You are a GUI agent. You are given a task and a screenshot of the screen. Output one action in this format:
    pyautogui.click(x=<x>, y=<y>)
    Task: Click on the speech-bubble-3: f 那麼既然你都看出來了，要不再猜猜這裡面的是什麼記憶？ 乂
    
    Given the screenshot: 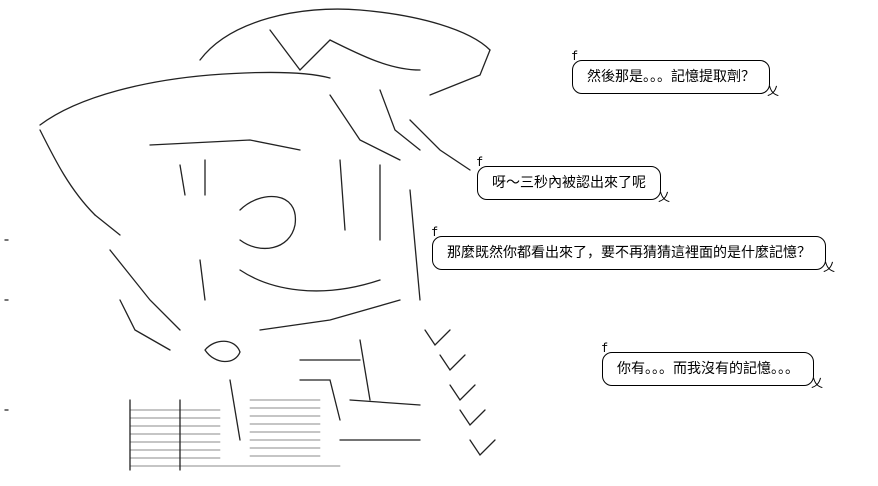 What is the action you would take?
    pyautogui.click(x=633, y=249)
    